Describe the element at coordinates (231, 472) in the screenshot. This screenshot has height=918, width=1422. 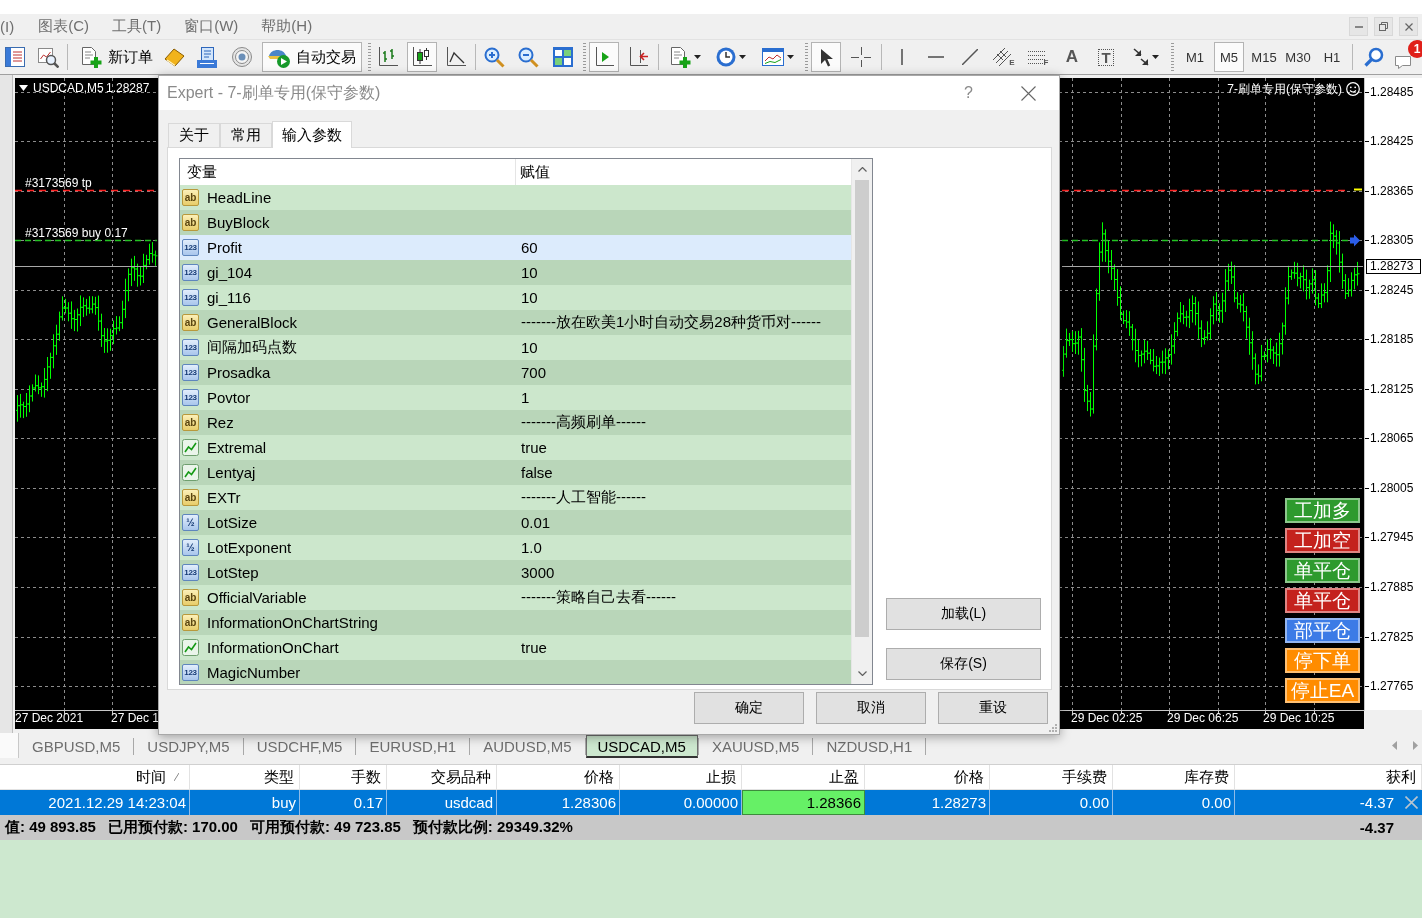
I see `parameter-name: Lentyaj` at that location.